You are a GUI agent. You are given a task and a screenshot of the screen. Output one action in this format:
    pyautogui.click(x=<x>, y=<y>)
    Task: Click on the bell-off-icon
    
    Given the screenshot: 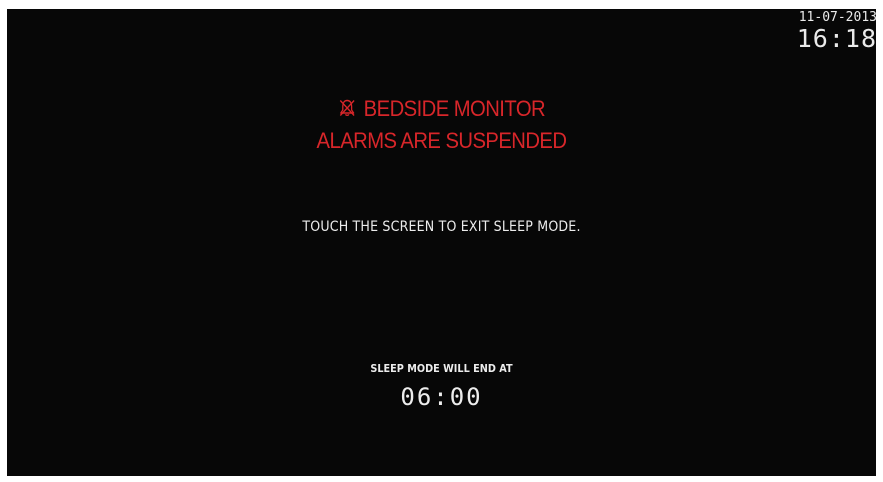 What is the action you would take?
    pyautogui.click(x=347, y=106)
    